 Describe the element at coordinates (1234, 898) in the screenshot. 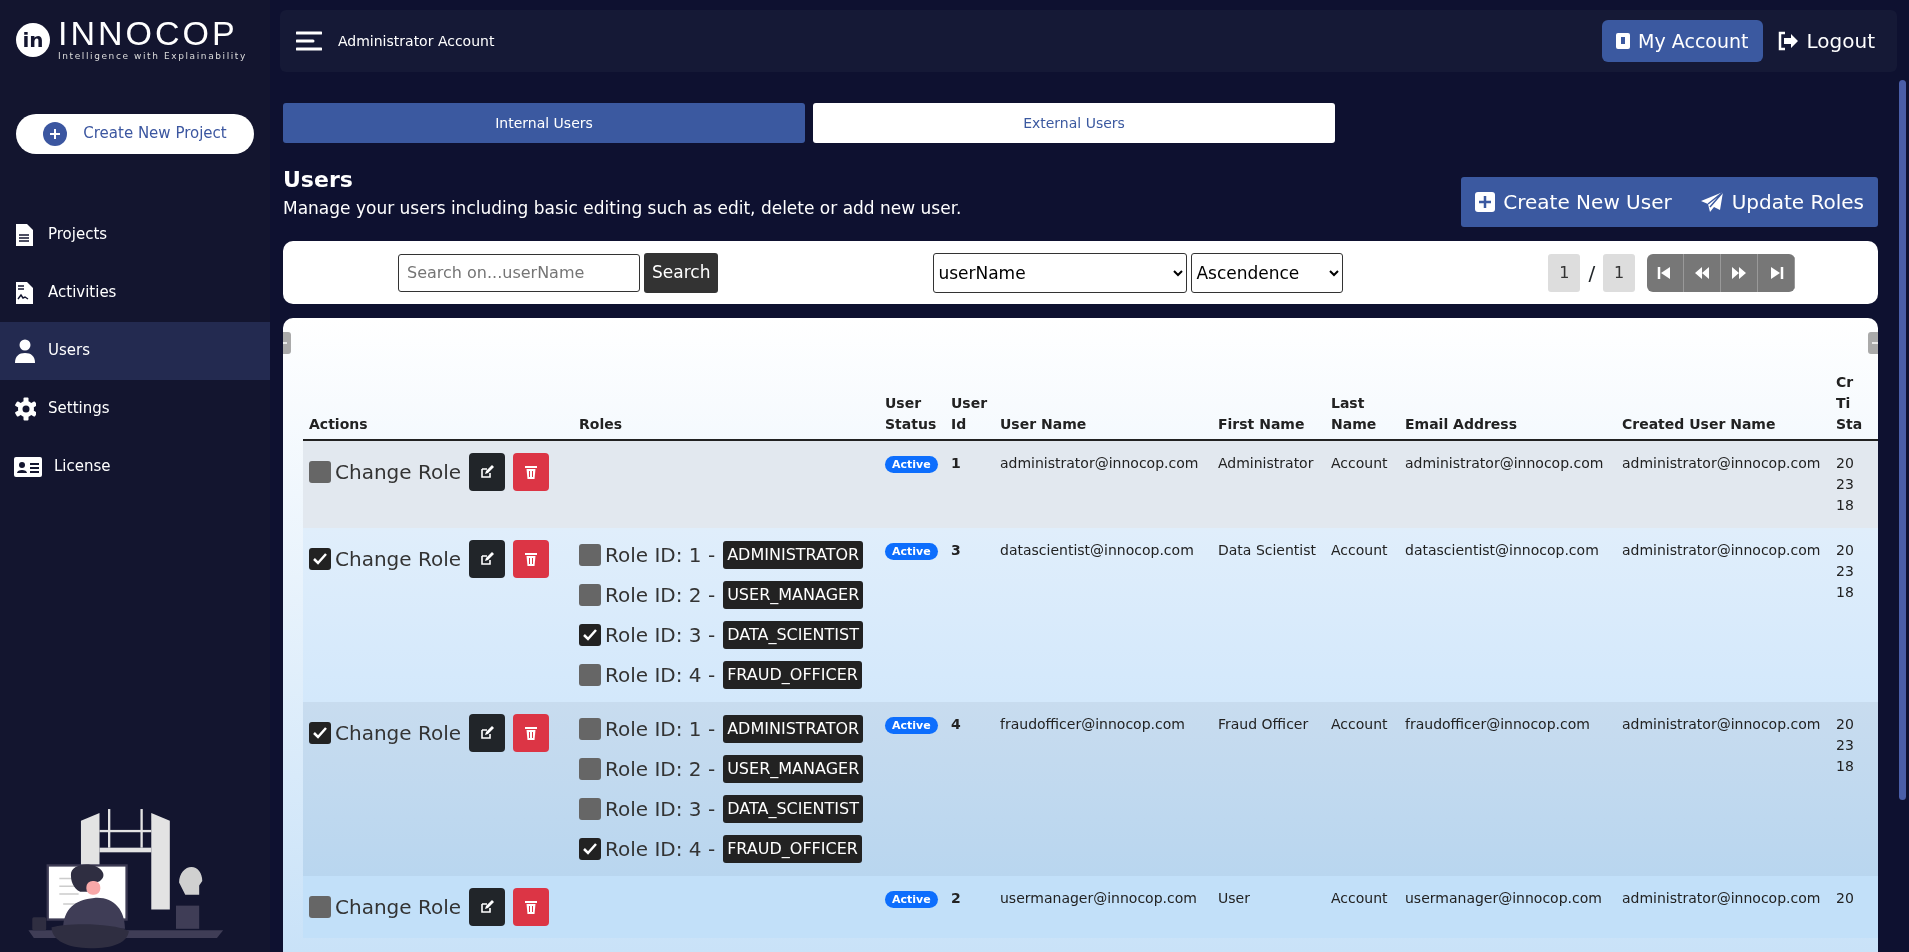

I see `table-cell: User` at that location.